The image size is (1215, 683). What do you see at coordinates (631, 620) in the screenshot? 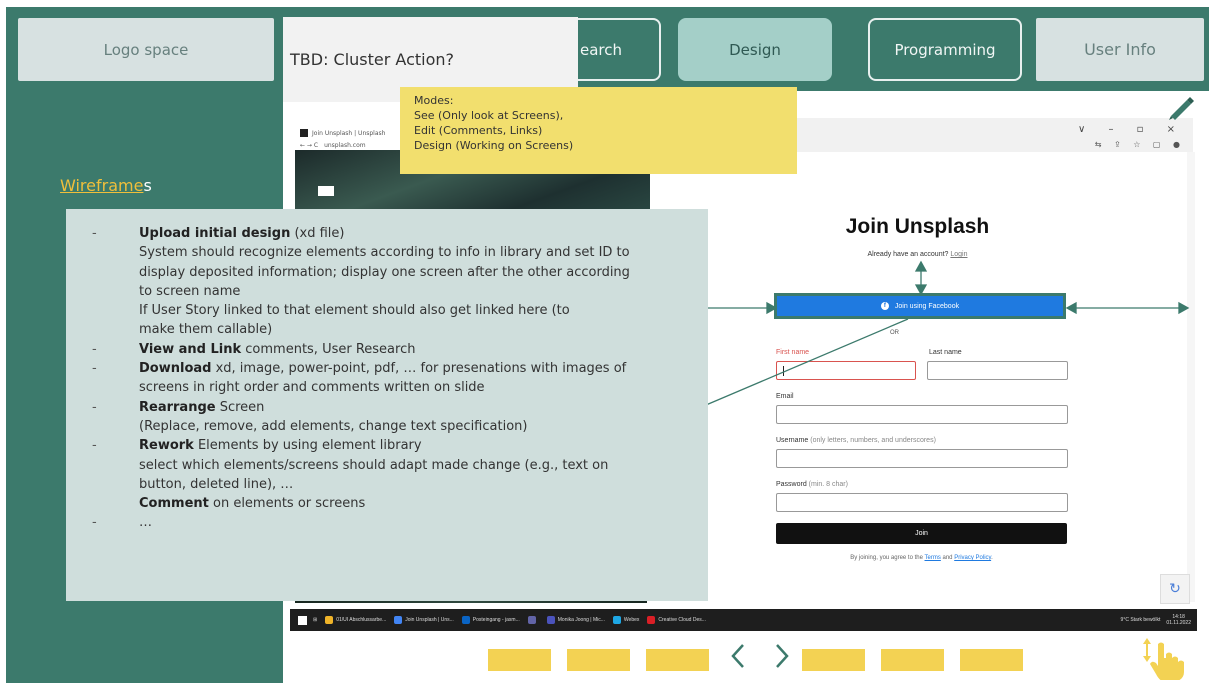
I see `taskbar-item-label: Webex` at bounding box center [631, 620].